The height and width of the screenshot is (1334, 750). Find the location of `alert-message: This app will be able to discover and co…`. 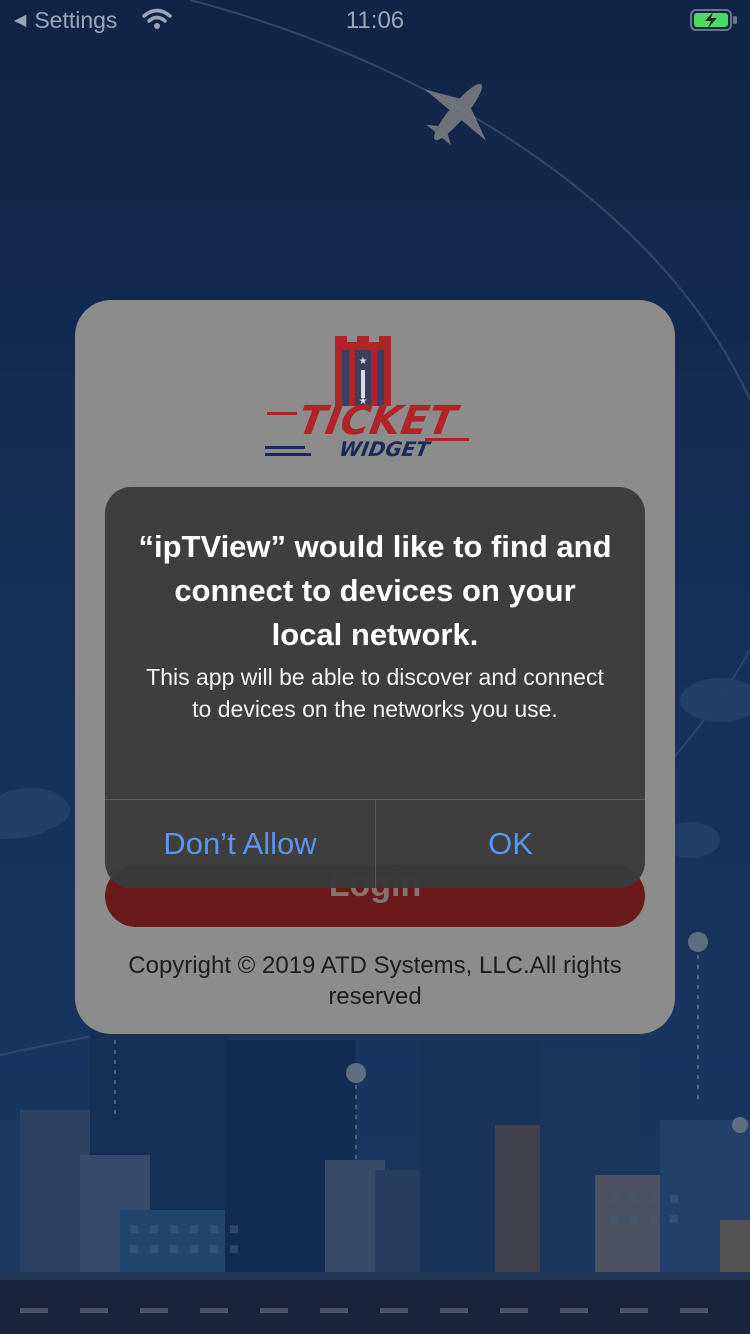

alert-message: This app will be able to discover and co… is located at coordinates (375, 693).